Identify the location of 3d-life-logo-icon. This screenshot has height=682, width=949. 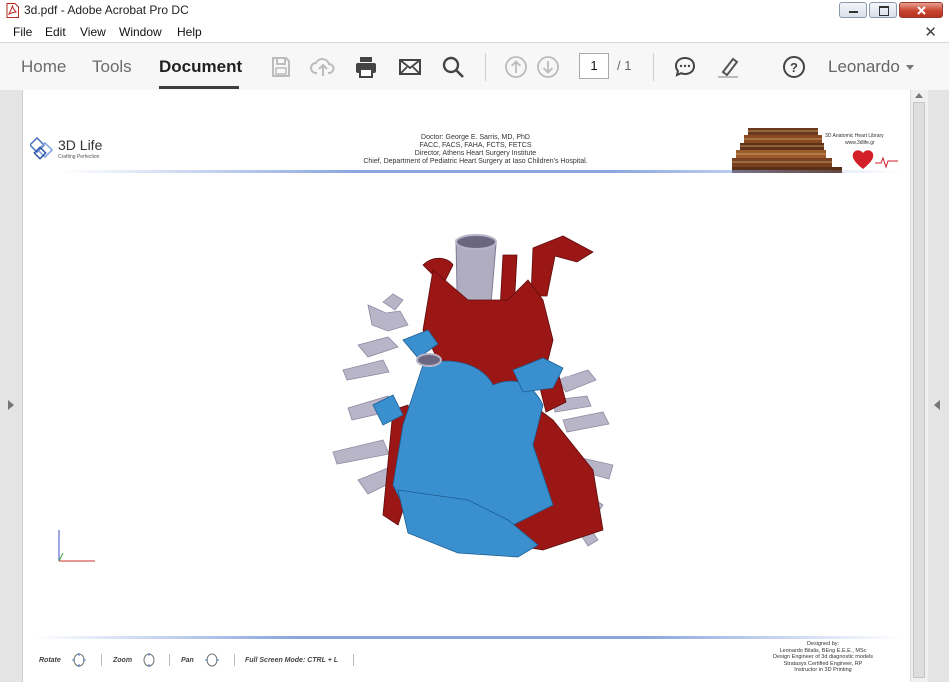
(42, 148).